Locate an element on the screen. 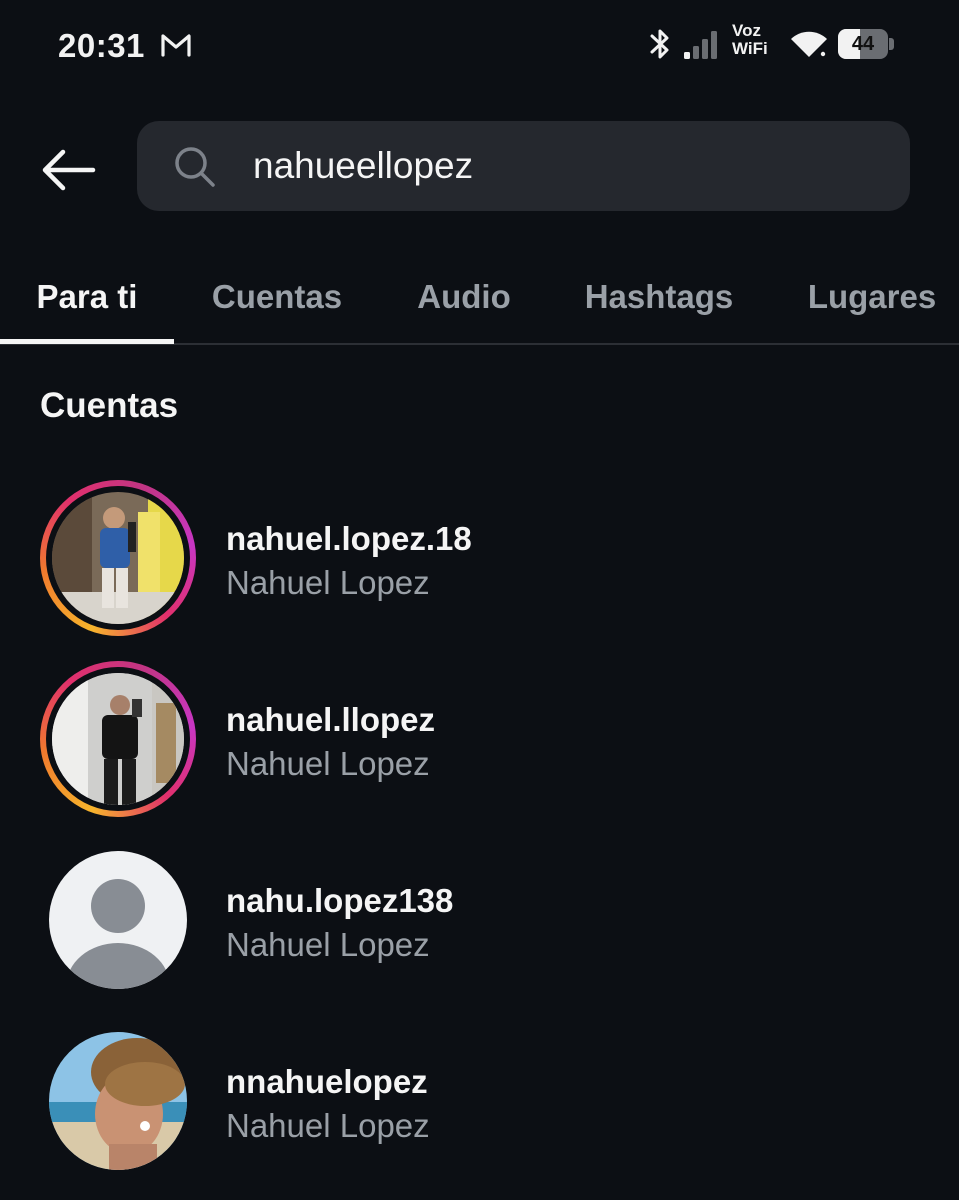 The width and height of the screenshot is (959, 1200). arrow-left-icon is located at coordinates (69, 170).